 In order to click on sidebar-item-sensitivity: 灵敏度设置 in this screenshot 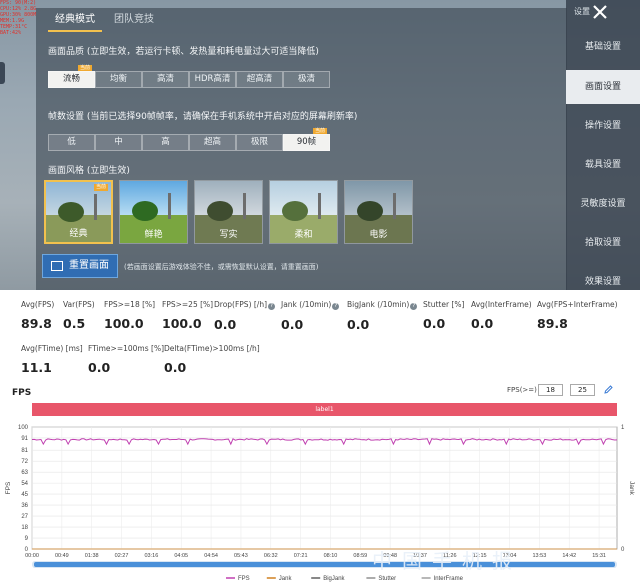, I will do `click(603, 204)`.